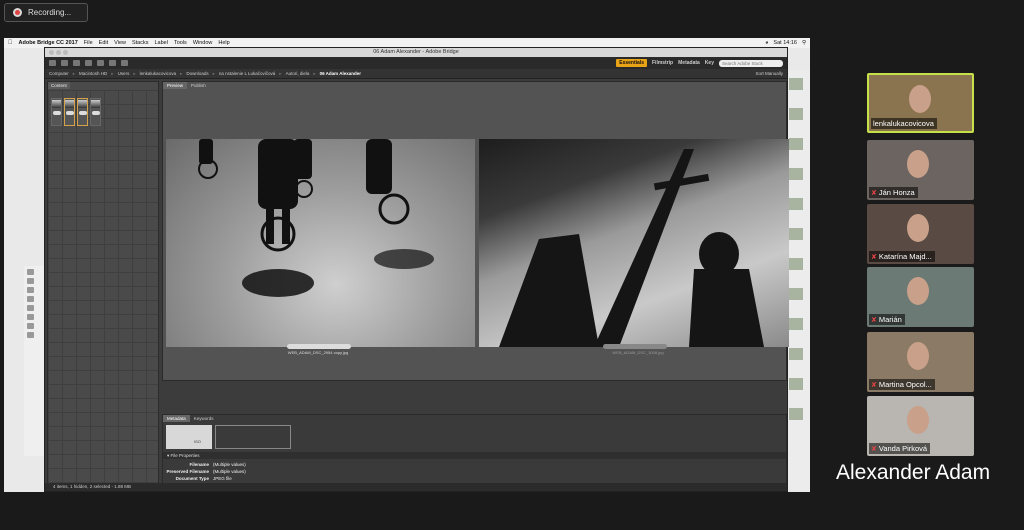  I want to click on metadata-placard: ISO, so click(189, 437).